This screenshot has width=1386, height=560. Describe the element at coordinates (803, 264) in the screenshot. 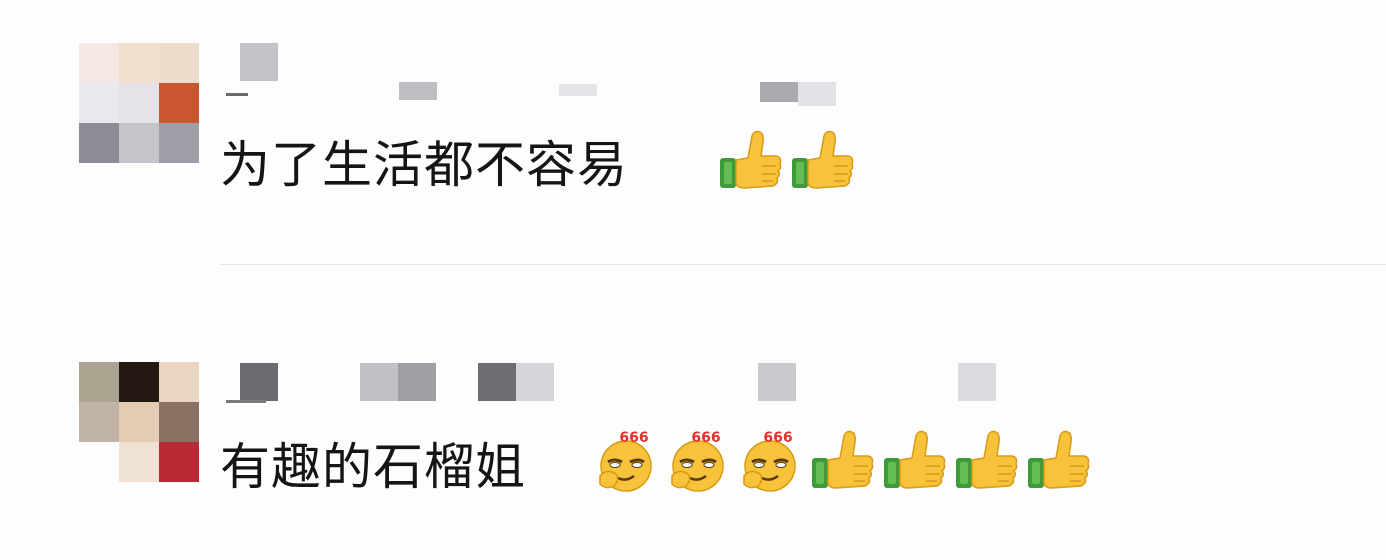

I see `divider` at that location.